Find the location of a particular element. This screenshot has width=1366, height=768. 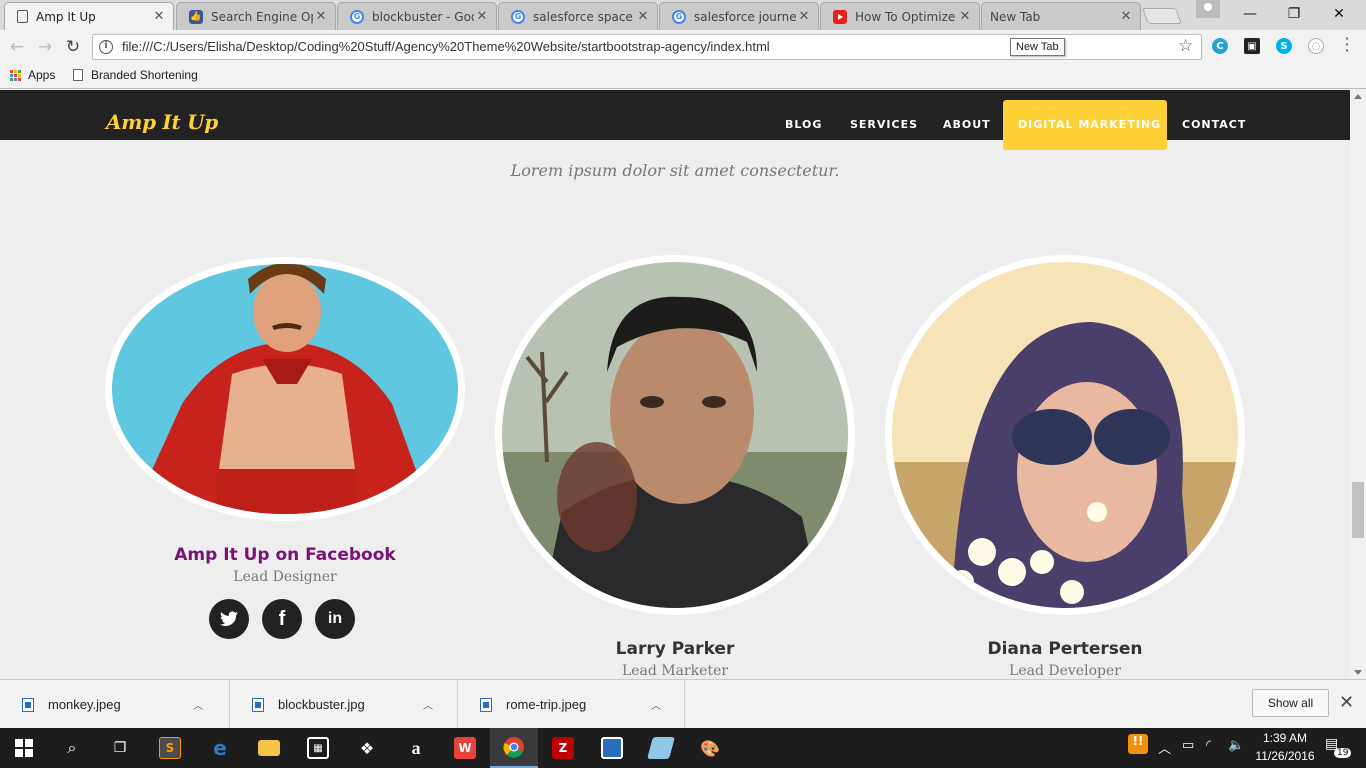

paint-icon: 🎨 is located at coordinates (710, 748).